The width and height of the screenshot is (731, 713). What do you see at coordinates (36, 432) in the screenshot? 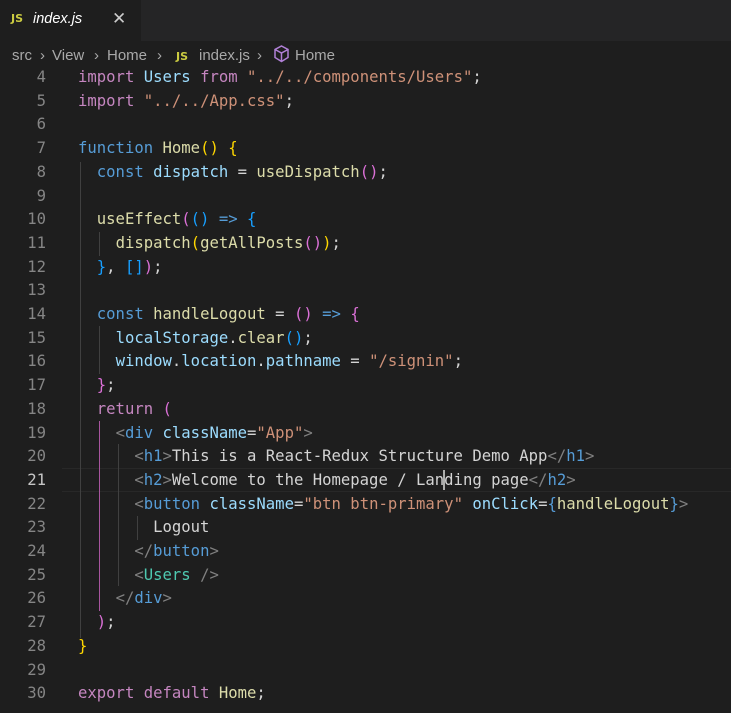
I see `line-number: 19` at bounding box center [36, 432].